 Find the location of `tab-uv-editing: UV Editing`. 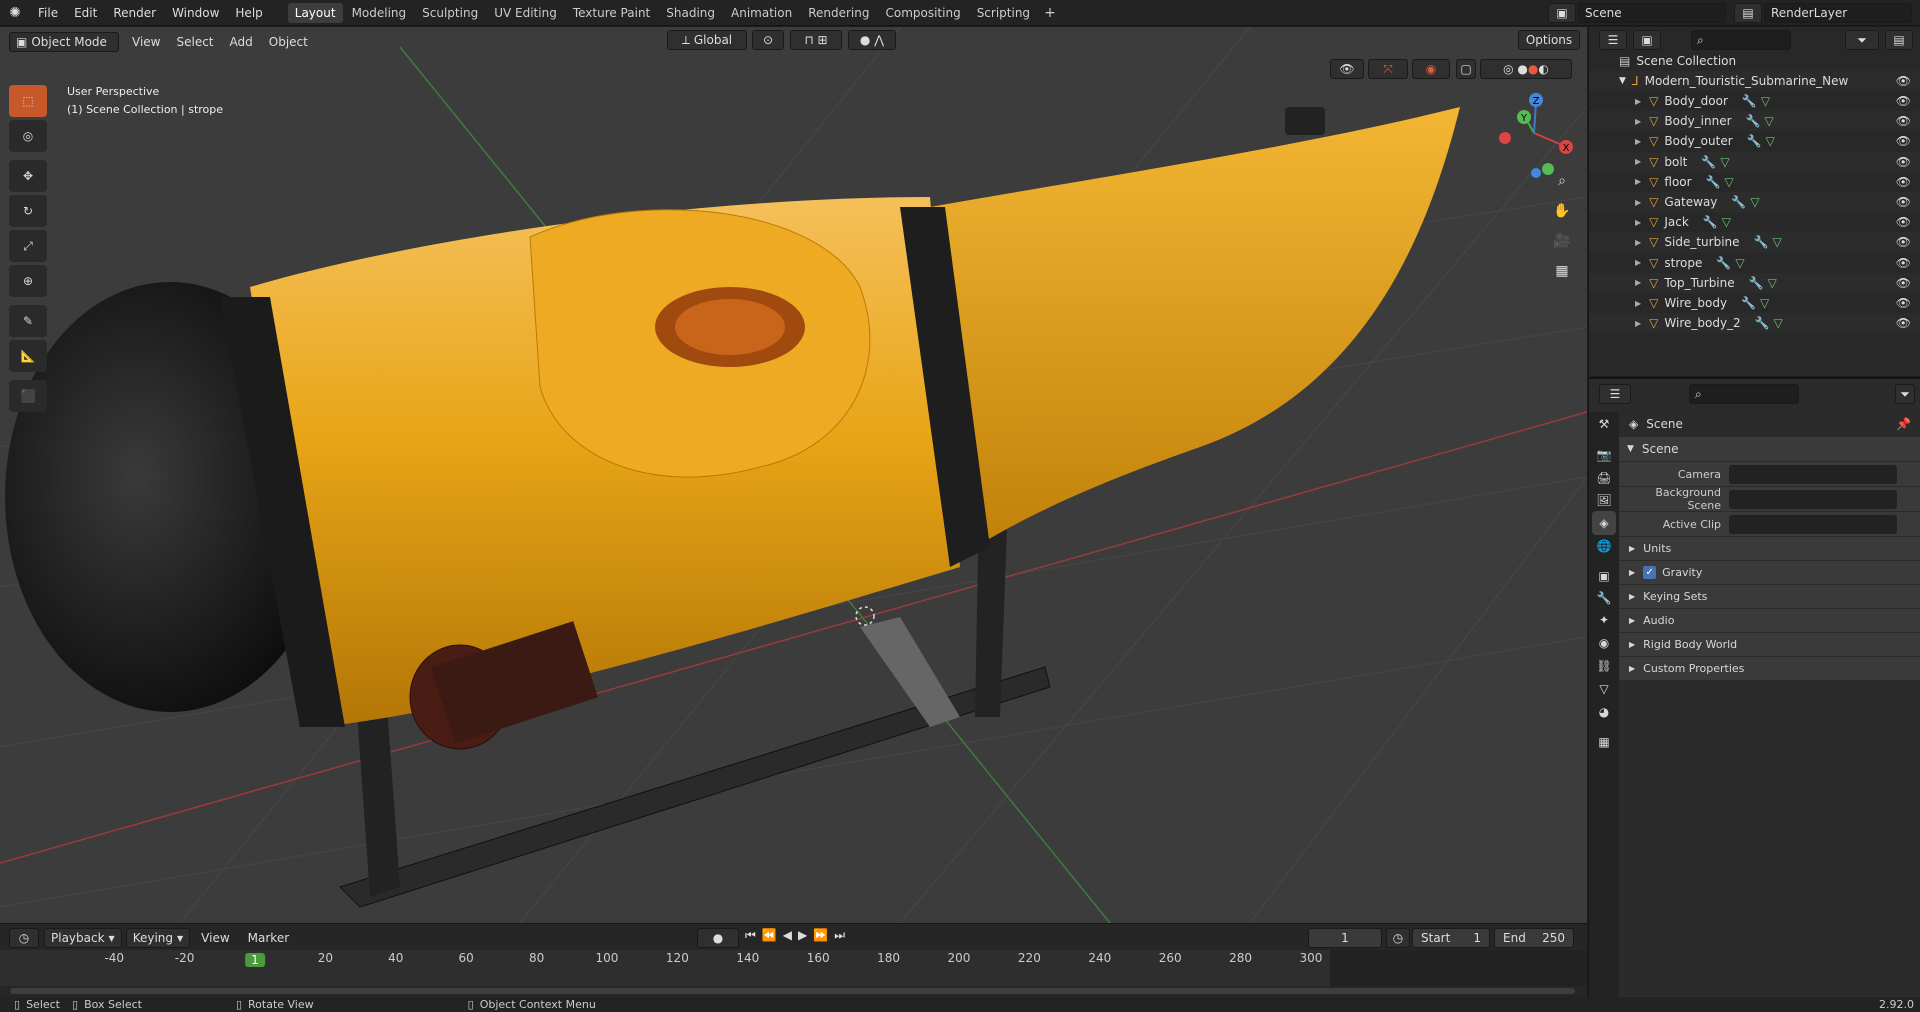

tab-uv-editing: UV Editing is located at coordinates (525, 13).